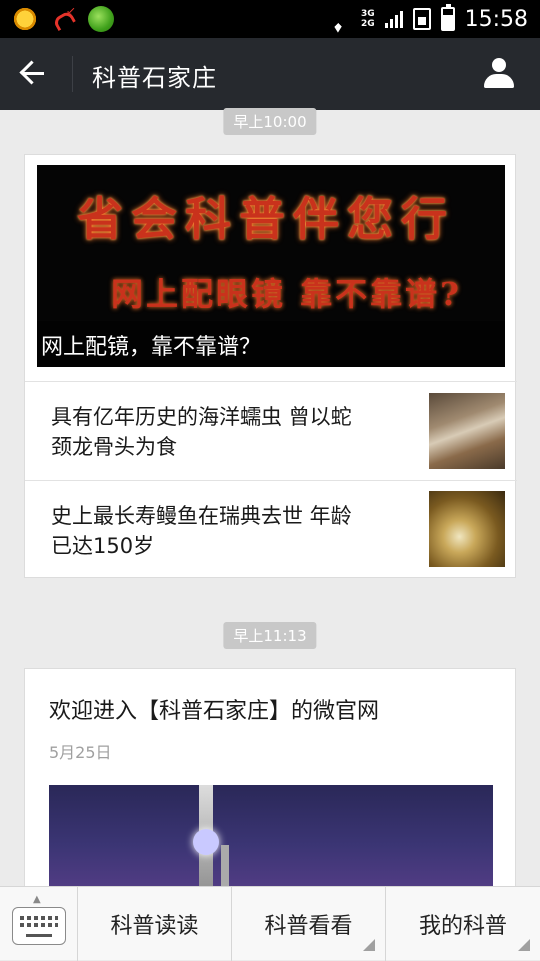 The width and height of the screenshot is (540, 961). Describe the element at coordinates (35, 74) in the screenshot. I see `arrow-left-icon` at that location.